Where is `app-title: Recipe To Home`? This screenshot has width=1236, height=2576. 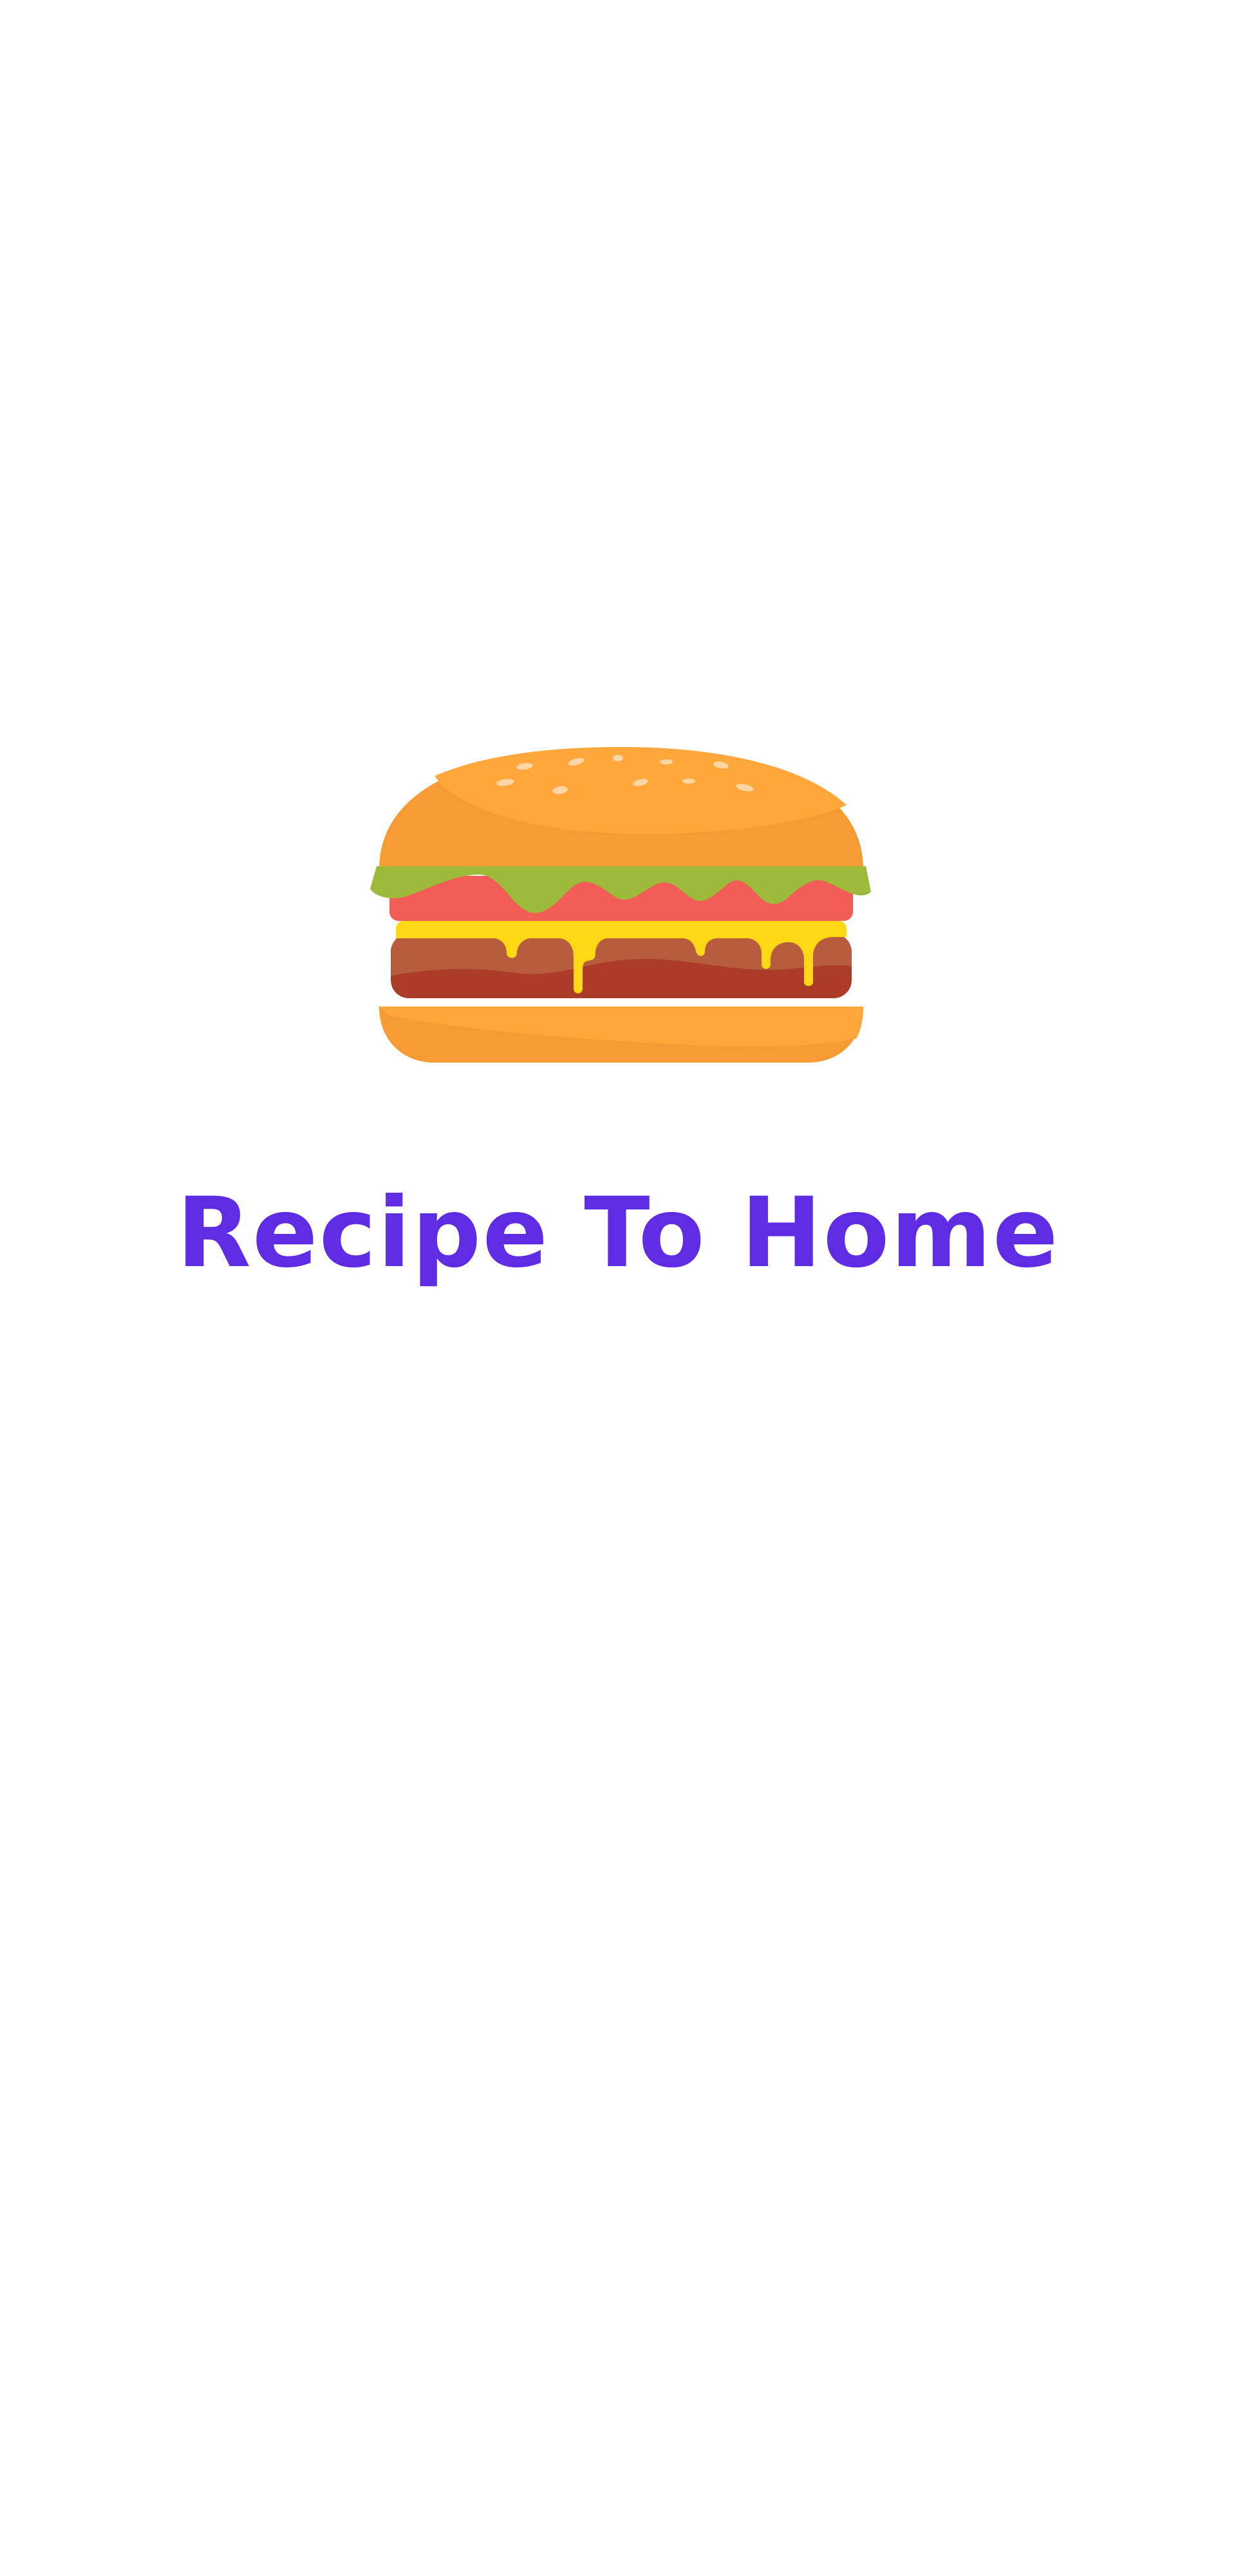
app-title: Recipe To Home is located at coordinates (618, 1233).